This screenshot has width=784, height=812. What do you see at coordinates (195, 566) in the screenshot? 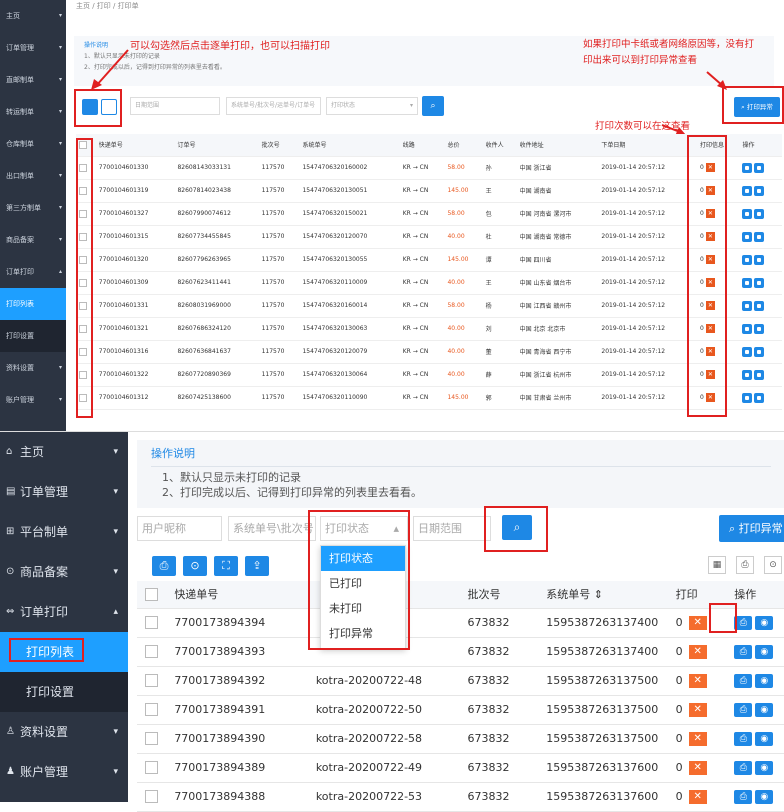
I see `cloud-print-icon: ⊙` at bounding box center [195, 566].